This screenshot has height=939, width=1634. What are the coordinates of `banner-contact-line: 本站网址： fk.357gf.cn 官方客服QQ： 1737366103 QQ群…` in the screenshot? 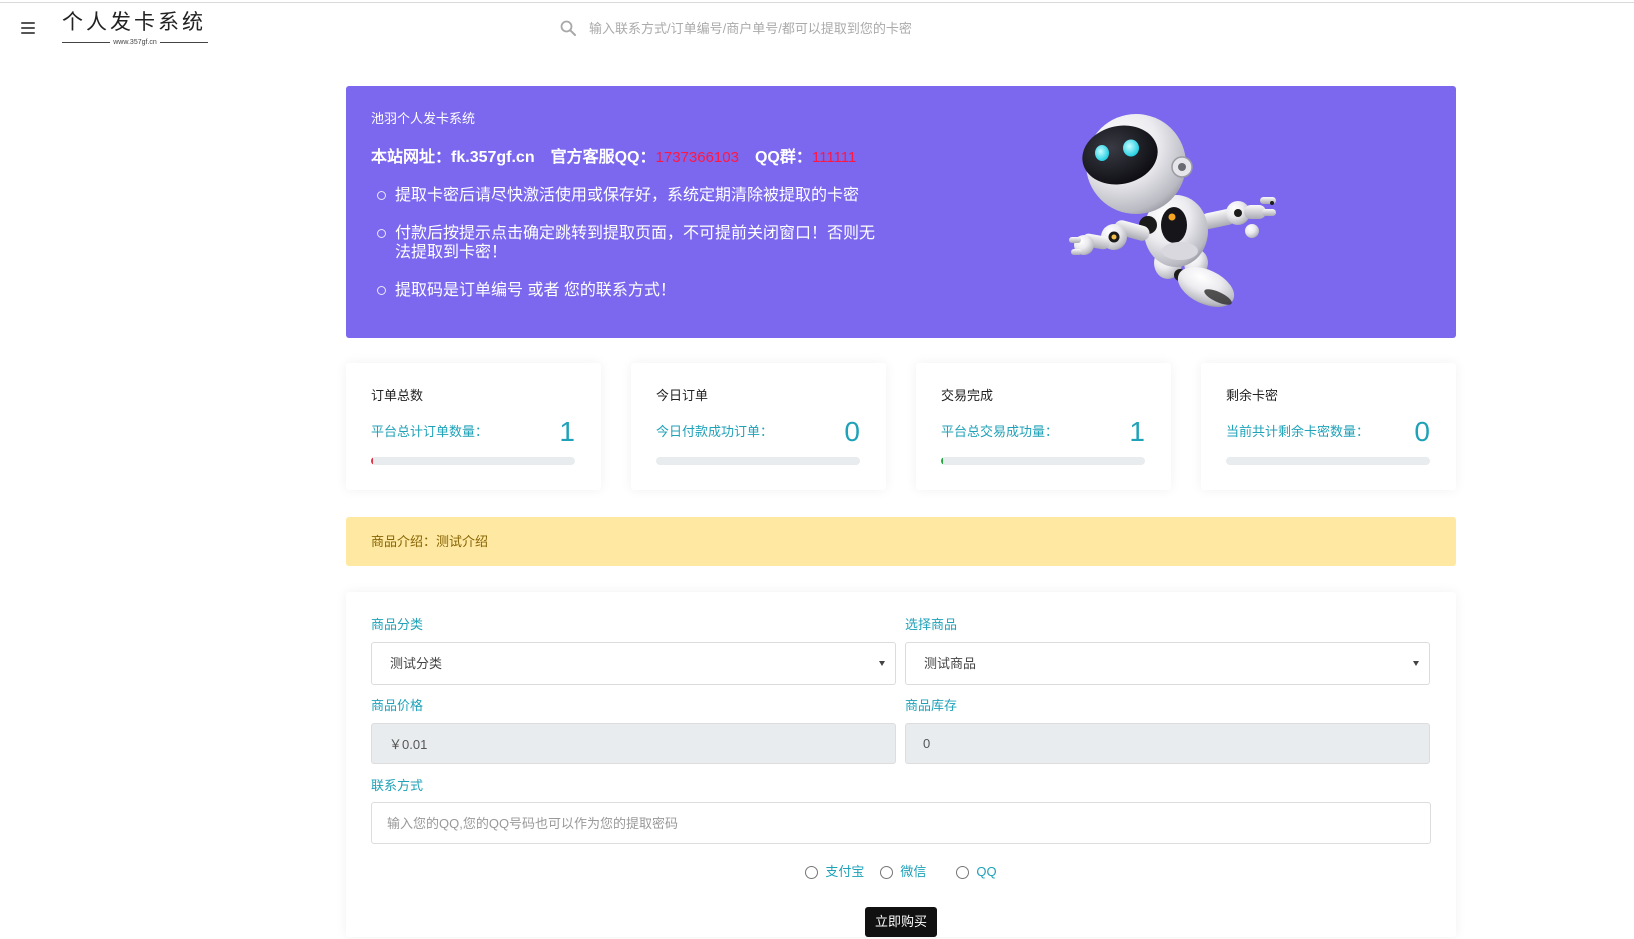 It's located at (613, 158).